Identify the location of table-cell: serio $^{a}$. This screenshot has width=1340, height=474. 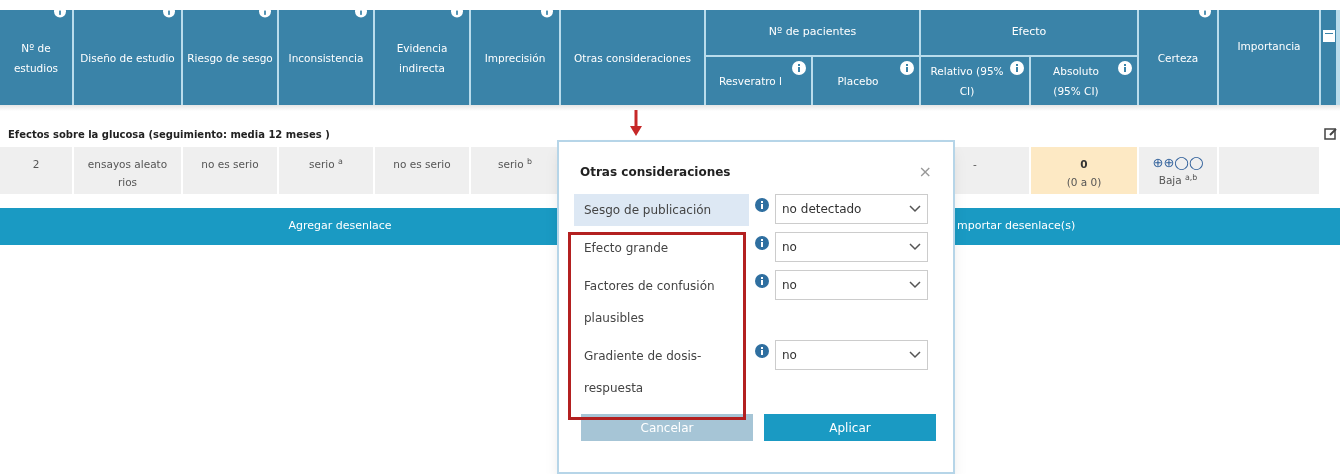
(326, 170).